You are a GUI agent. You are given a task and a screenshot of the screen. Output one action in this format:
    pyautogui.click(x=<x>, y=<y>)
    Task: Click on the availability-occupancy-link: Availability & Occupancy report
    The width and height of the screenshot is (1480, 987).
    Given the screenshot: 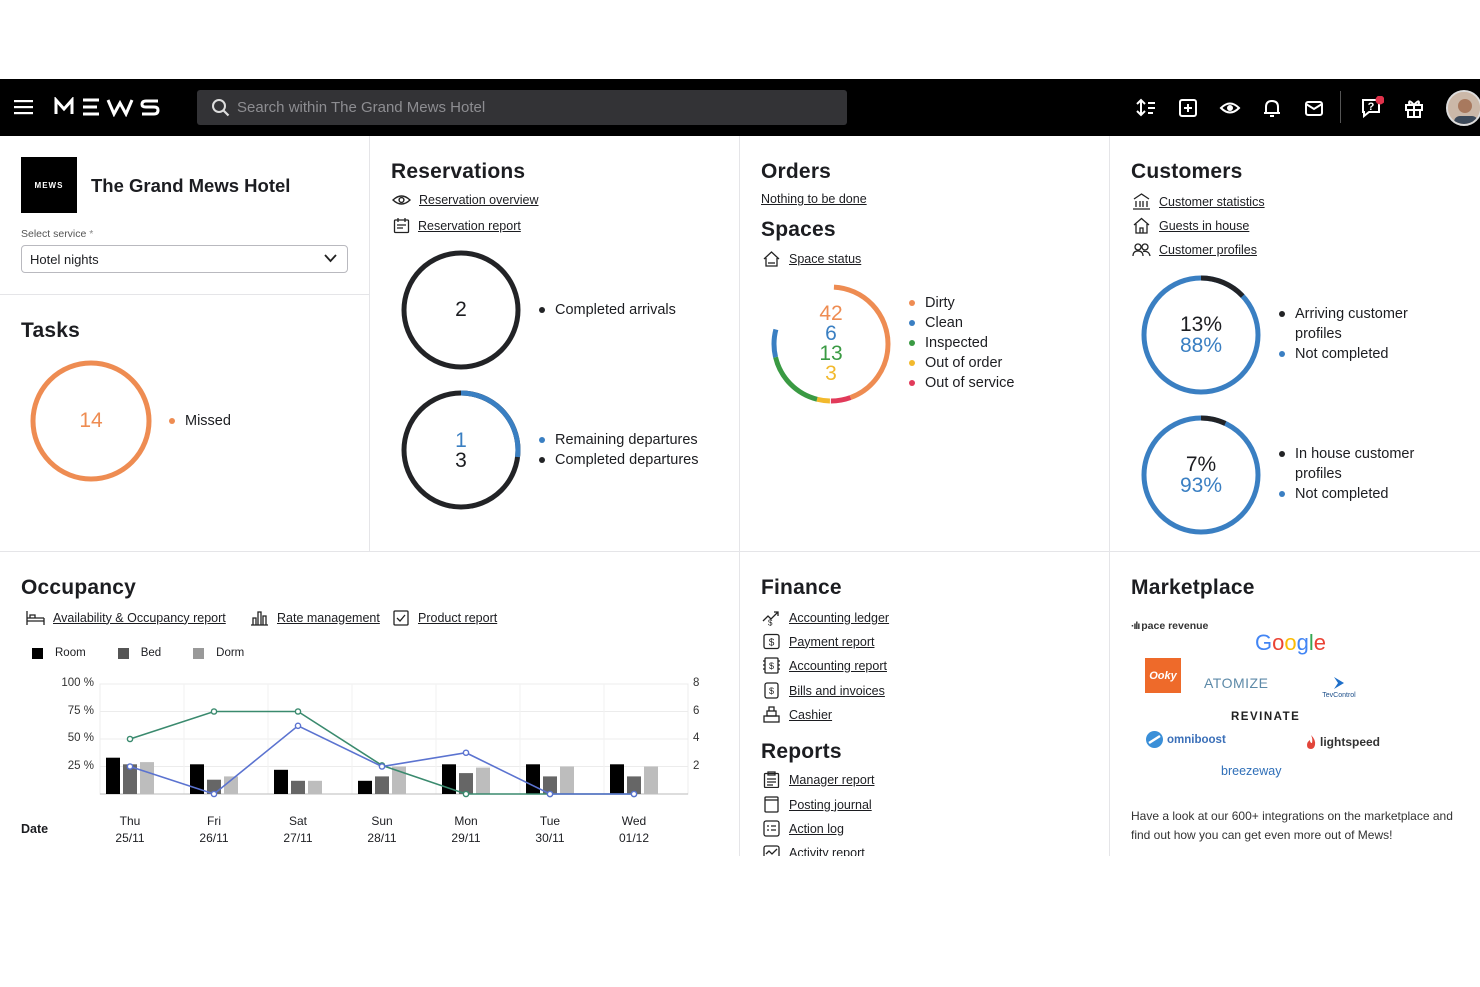 What is the action you would take?
    pyautogui.click(x=126, y=617)
    